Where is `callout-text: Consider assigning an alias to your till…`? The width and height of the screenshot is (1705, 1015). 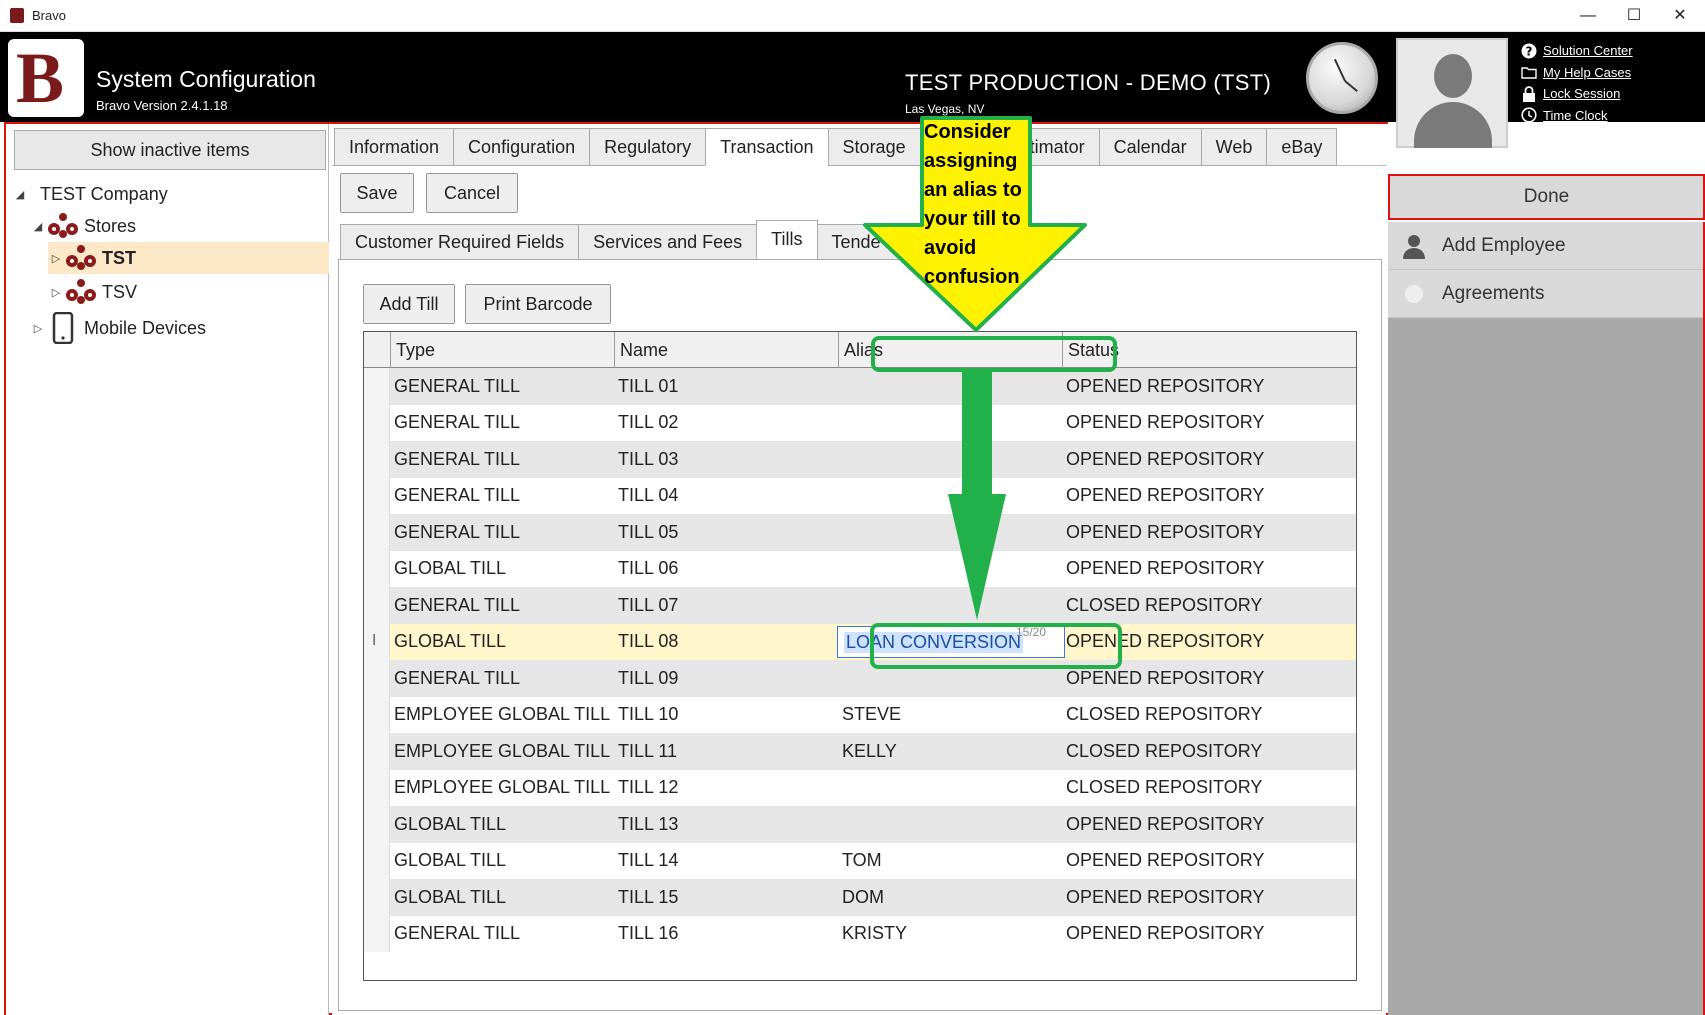 callout-text: Consider assigning an alias to your till… is located at coordinates (973, 204).